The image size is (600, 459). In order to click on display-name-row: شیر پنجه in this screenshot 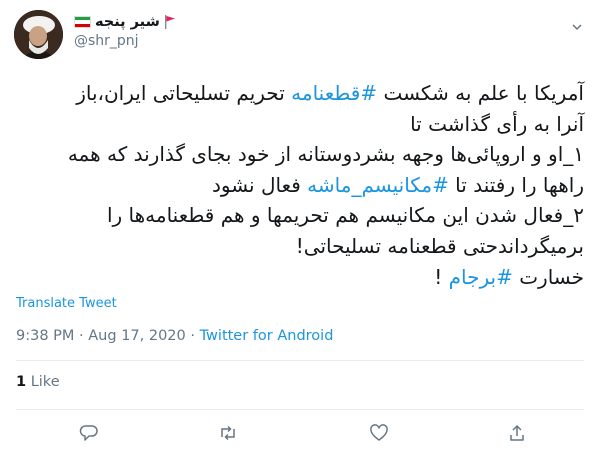, I will do `click(125, 22)`.